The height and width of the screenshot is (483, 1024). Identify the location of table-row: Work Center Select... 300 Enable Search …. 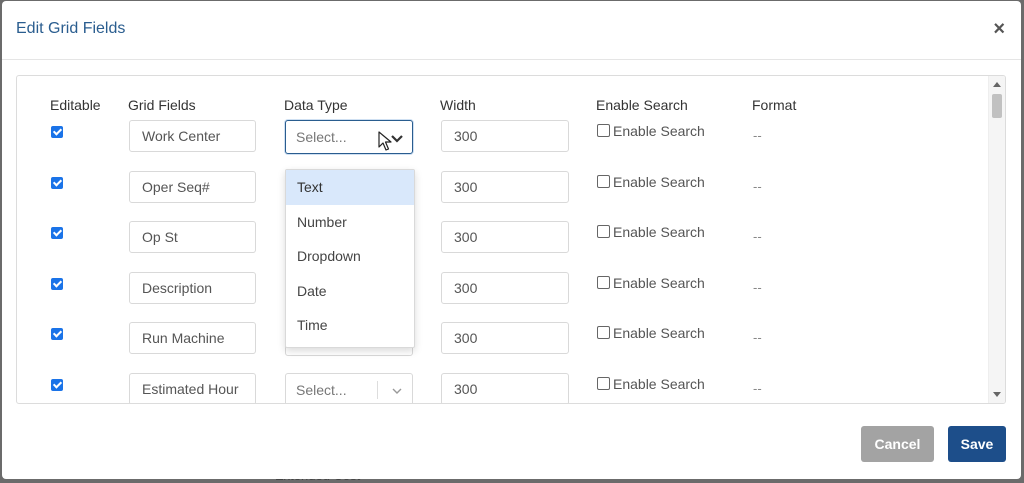
(502, 143).